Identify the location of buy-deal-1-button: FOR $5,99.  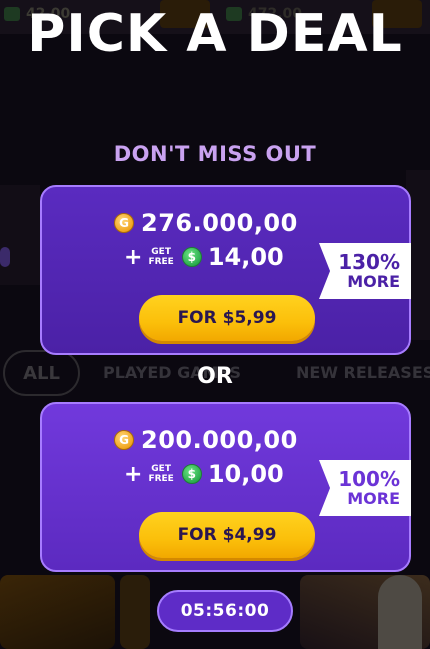
(227, 318).